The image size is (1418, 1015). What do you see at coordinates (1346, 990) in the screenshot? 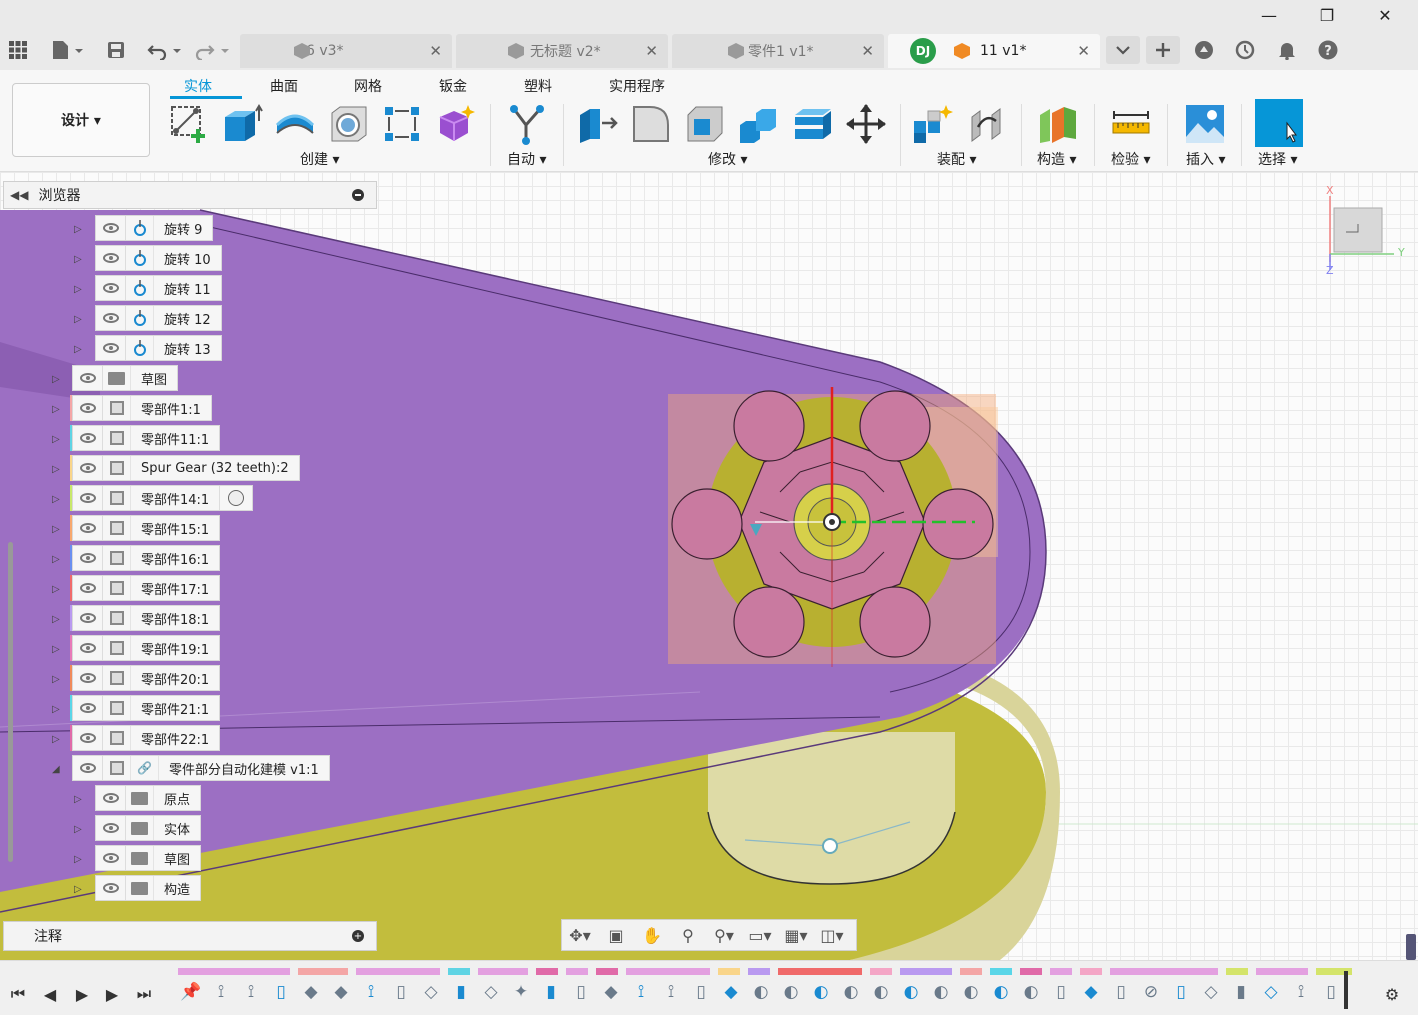
I see `timeline-marker` at bounding box center [1346, 990].